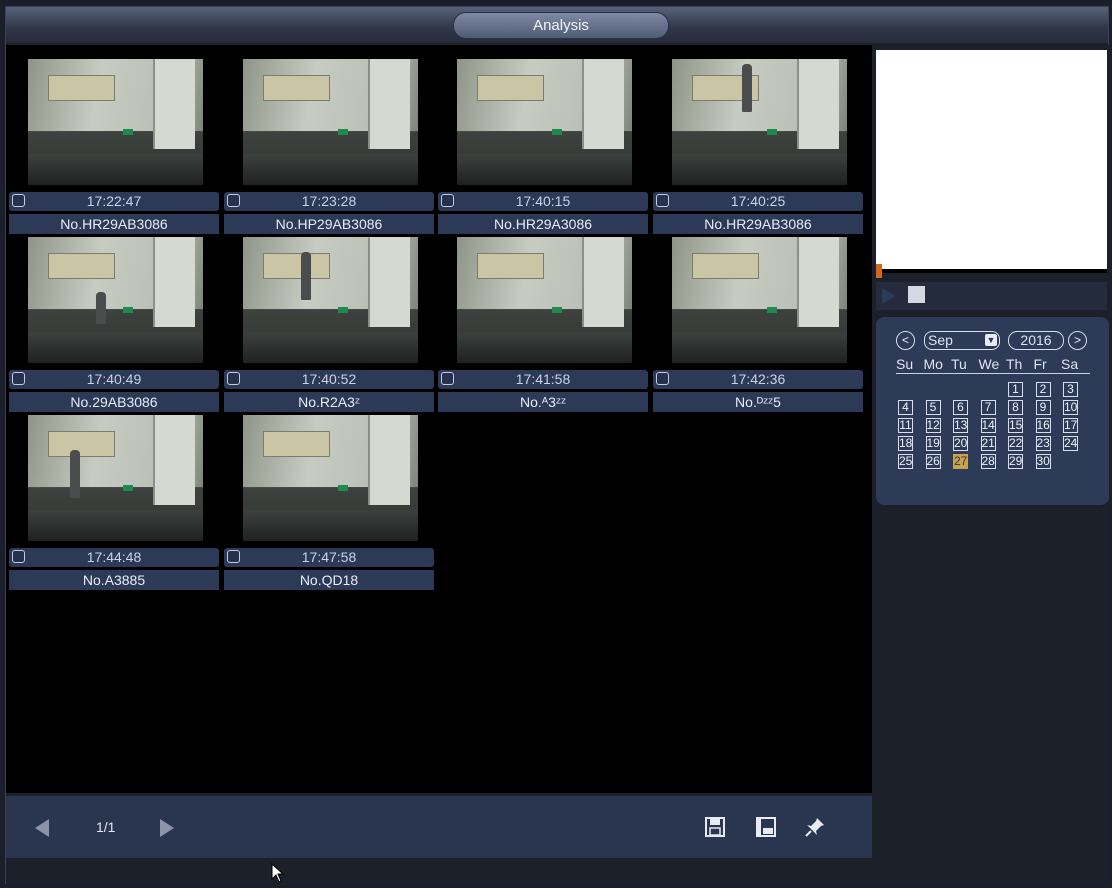 The image size is (1112, 888). Describe the element at coordinates (758, 379) in the screenshot. I see `result-time-row: 17:42:36` at that location.